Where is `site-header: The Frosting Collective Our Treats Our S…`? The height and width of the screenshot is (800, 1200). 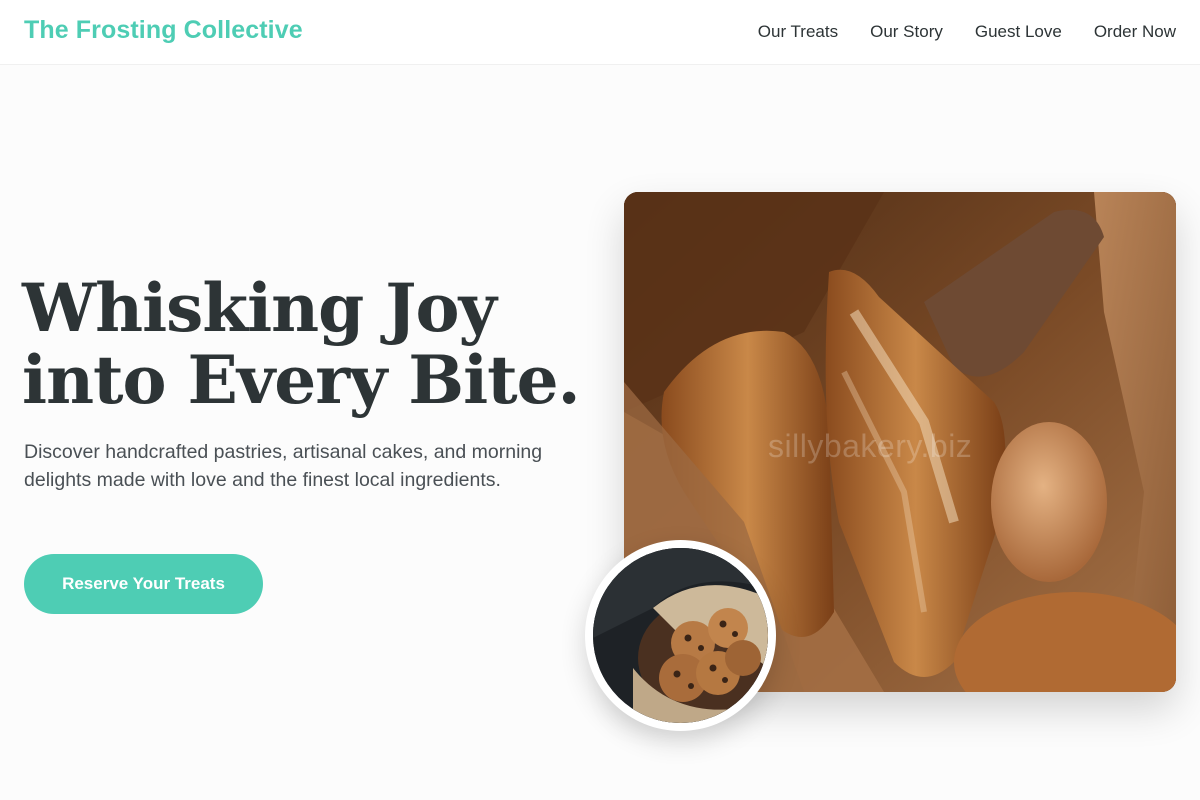 site-header: The Frosting Collective Our Treats Our S… is located at coordinates (600, 32).